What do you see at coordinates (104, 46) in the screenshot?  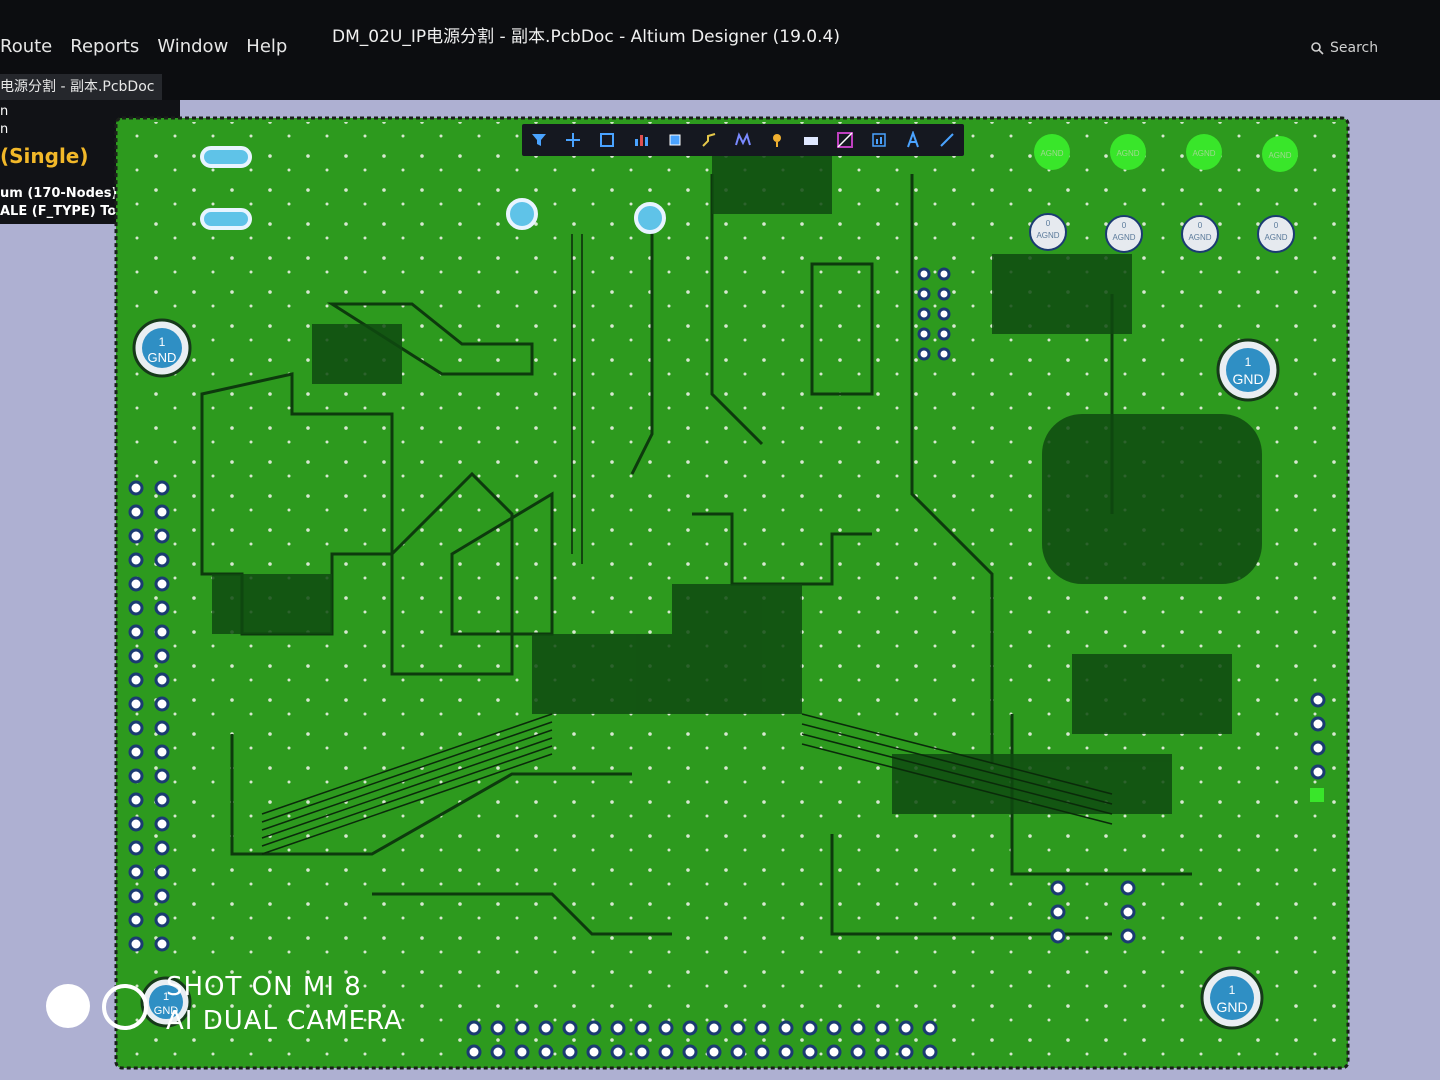 I see `menu-reports: Reports` at bounding box center [104, 46].